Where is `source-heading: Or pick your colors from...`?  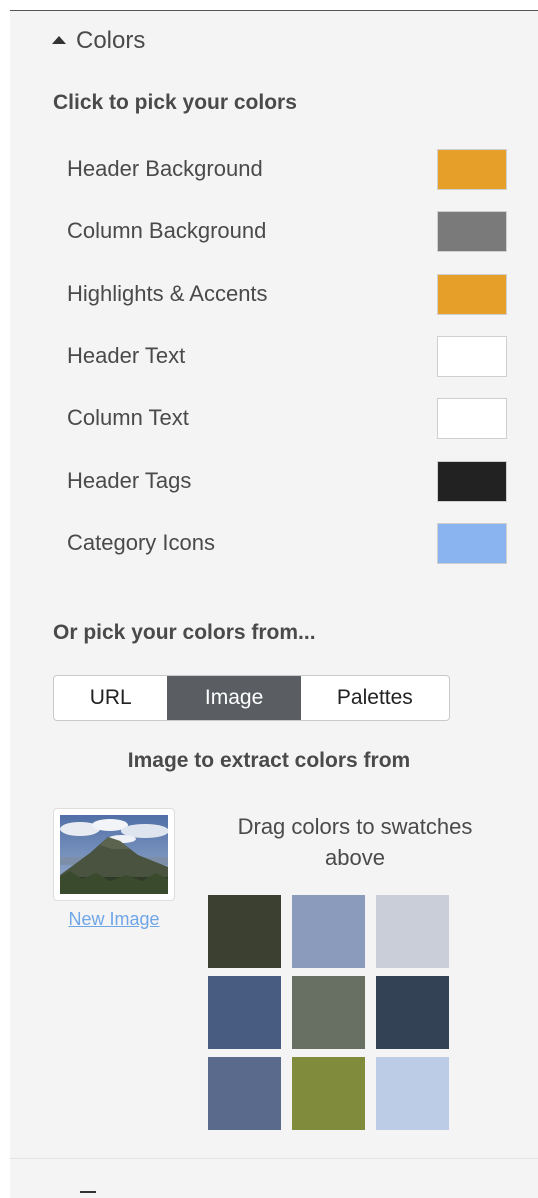
source-heading: Or pick your colors from... is located at coordinates (184, 632).